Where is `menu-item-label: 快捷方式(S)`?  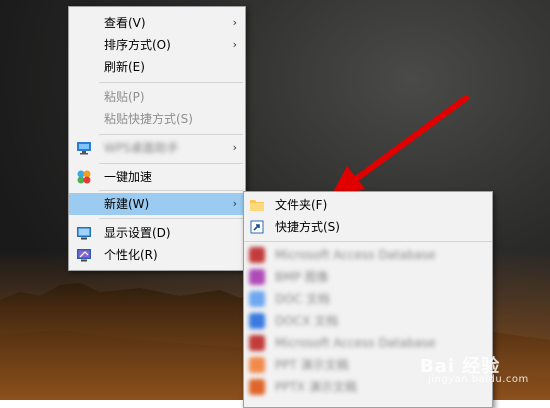
menu-item-label: 快捷方式(S) is located at coordinates (307, 227).